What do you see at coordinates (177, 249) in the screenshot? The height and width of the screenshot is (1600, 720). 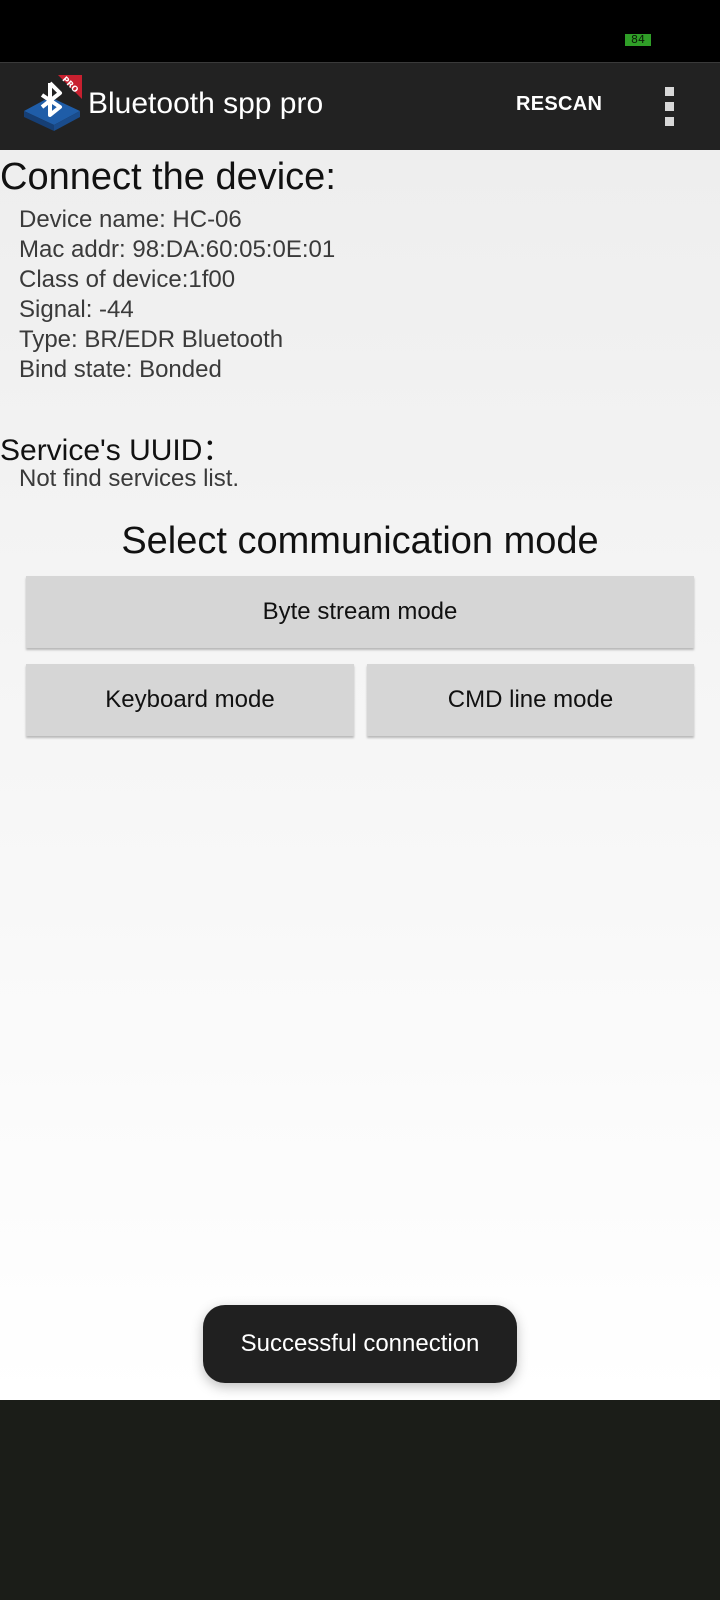 I see `mac-address-line: Mac addr: 98:DA:60:05:0E:01` at bounding box center [177, 249].